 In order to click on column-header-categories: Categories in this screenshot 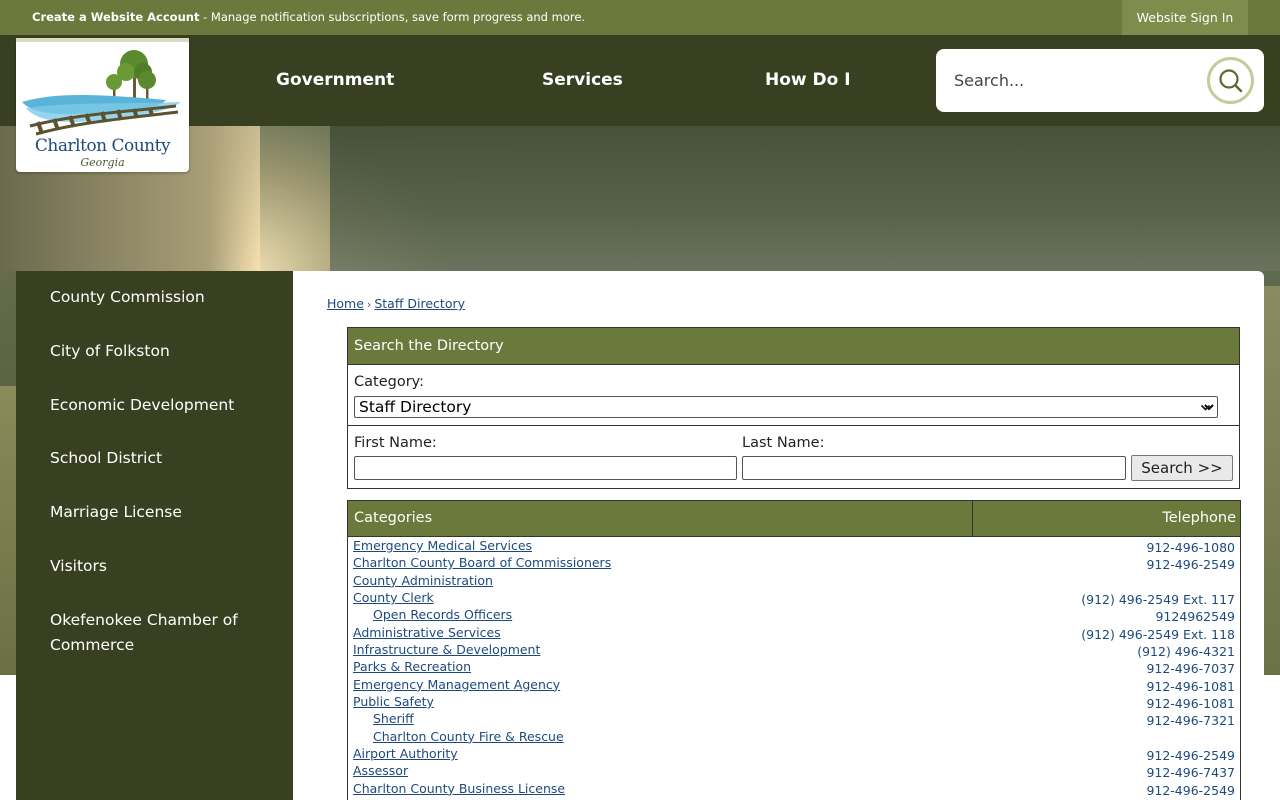, I will do `click(393, 518)`.